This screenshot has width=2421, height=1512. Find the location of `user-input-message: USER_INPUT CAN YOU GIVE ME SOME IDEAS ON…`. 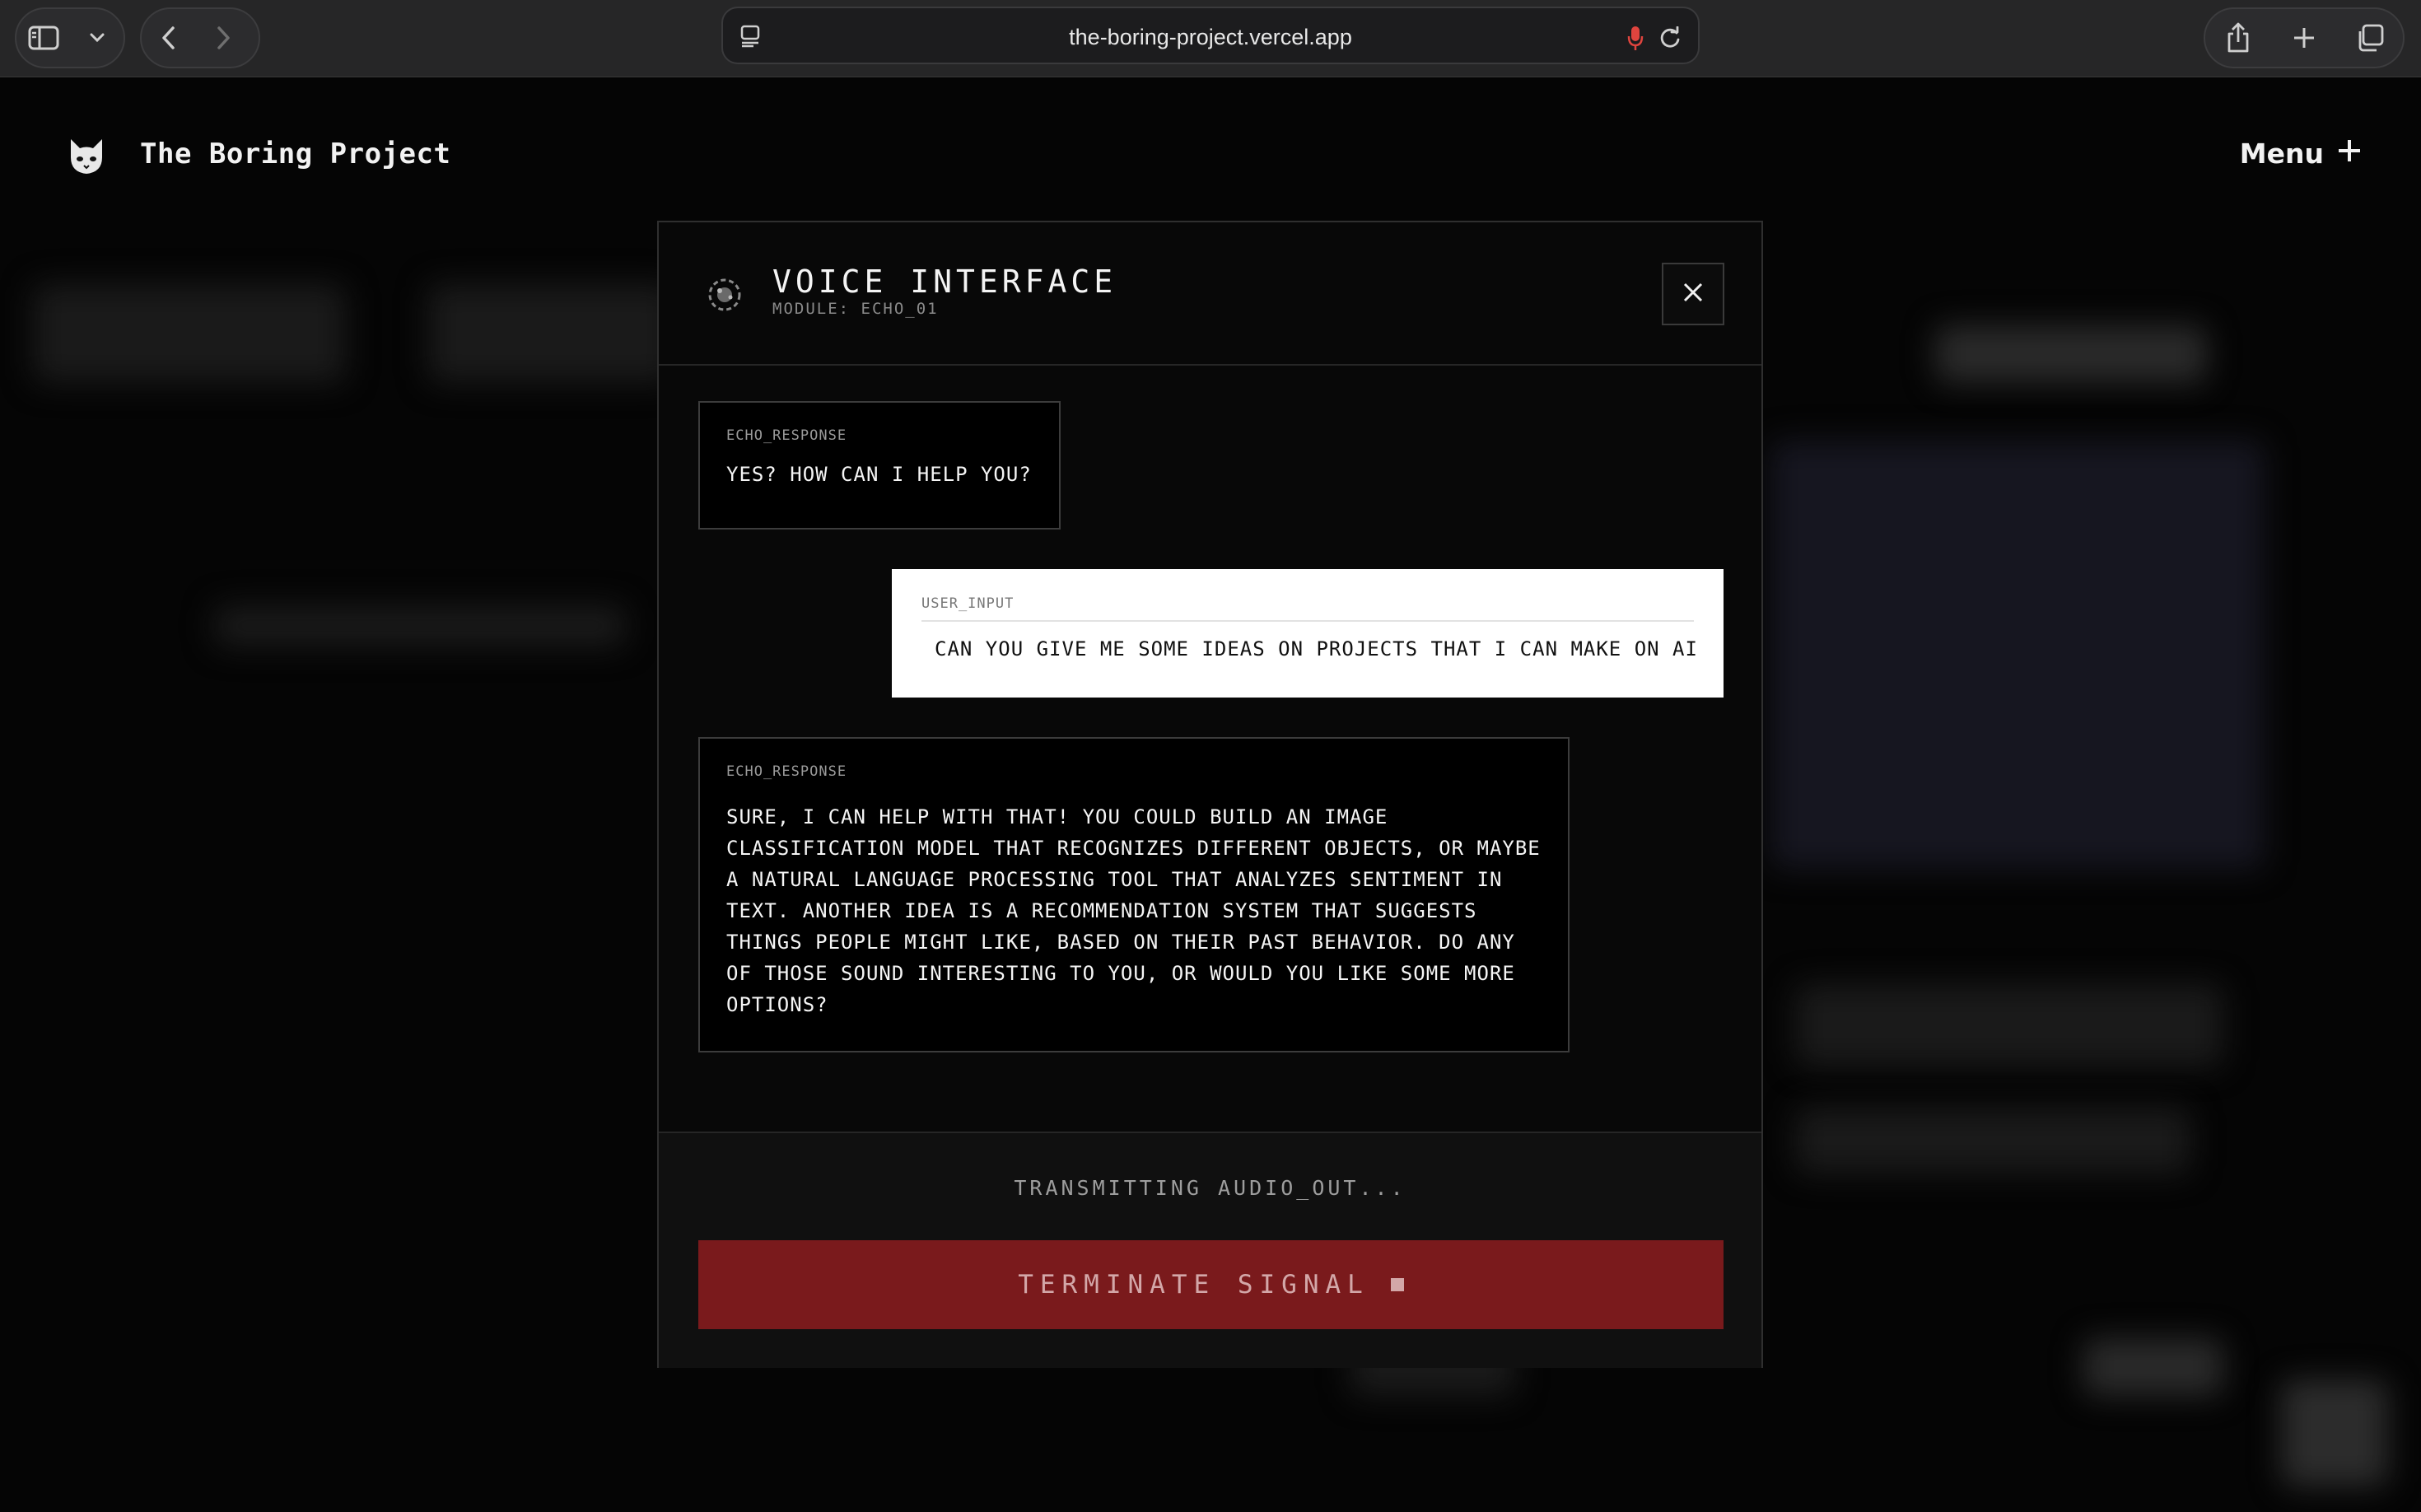

user-input-message: USER_INPUT CAN YOU GIVE ME SOME IDEAS ON… is located at coordinates (1308, 633).